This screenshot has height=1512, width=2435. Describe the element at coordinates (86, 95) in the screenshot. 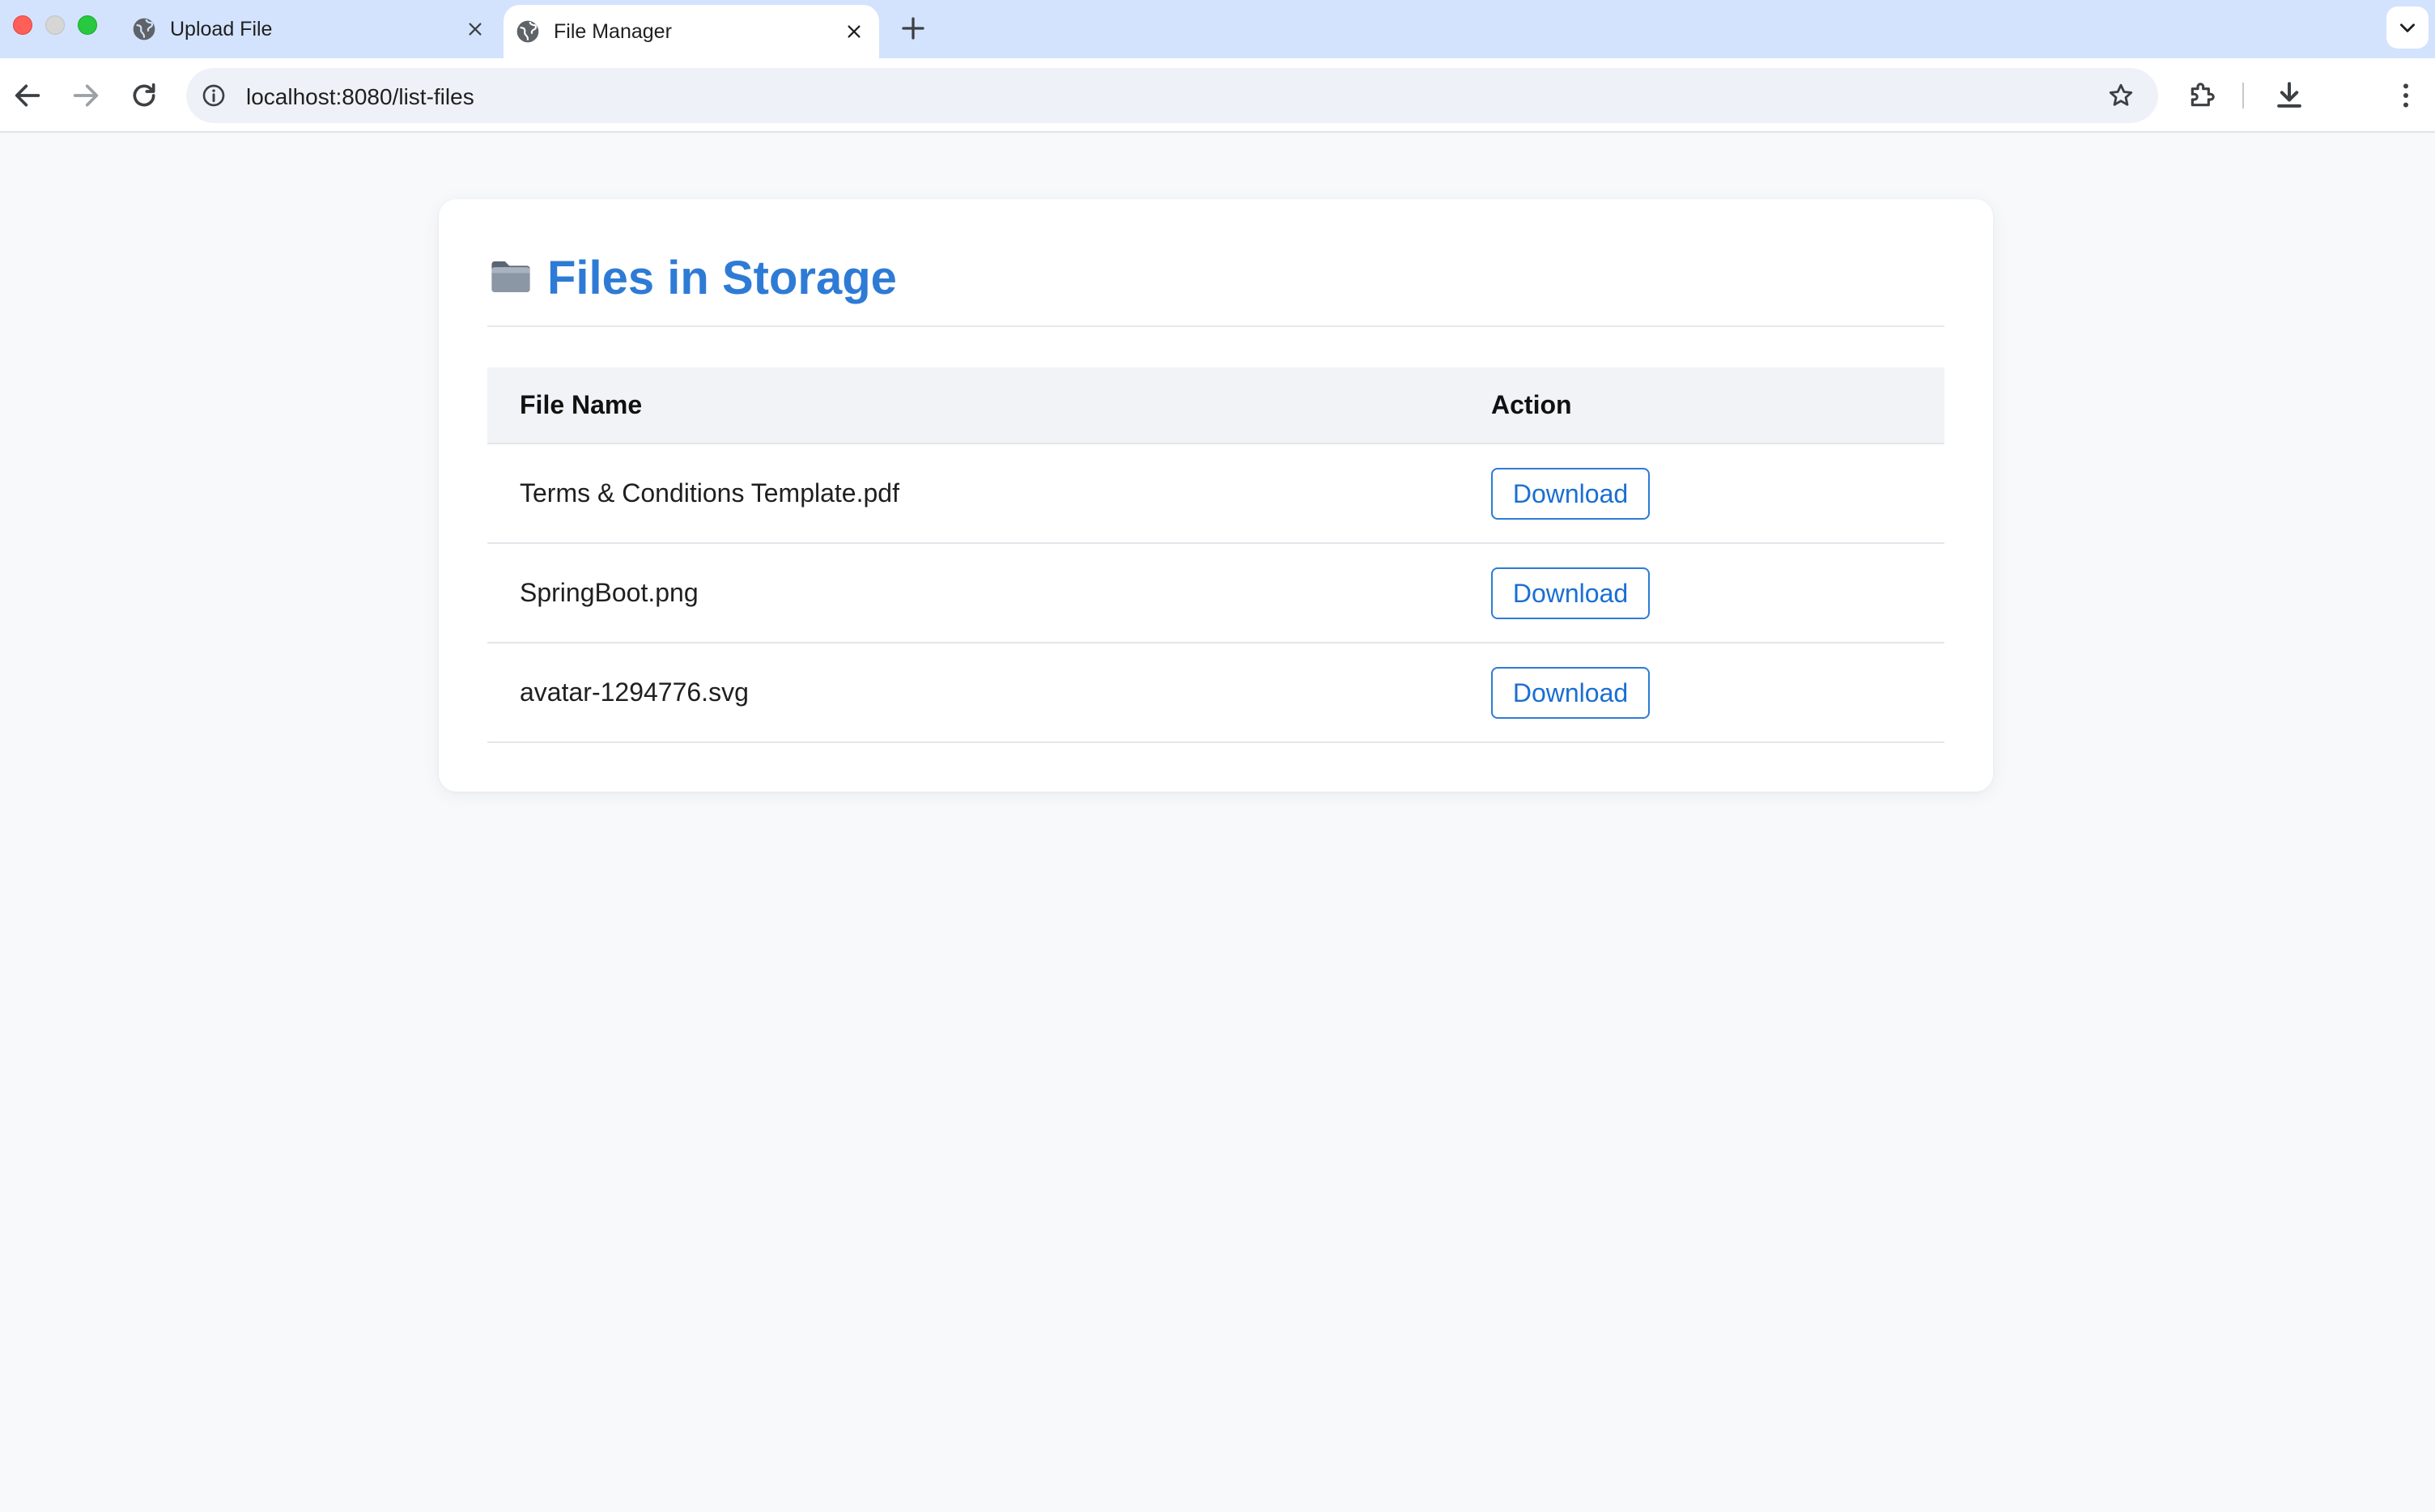

I see `forward-arrow-icon` at that location.